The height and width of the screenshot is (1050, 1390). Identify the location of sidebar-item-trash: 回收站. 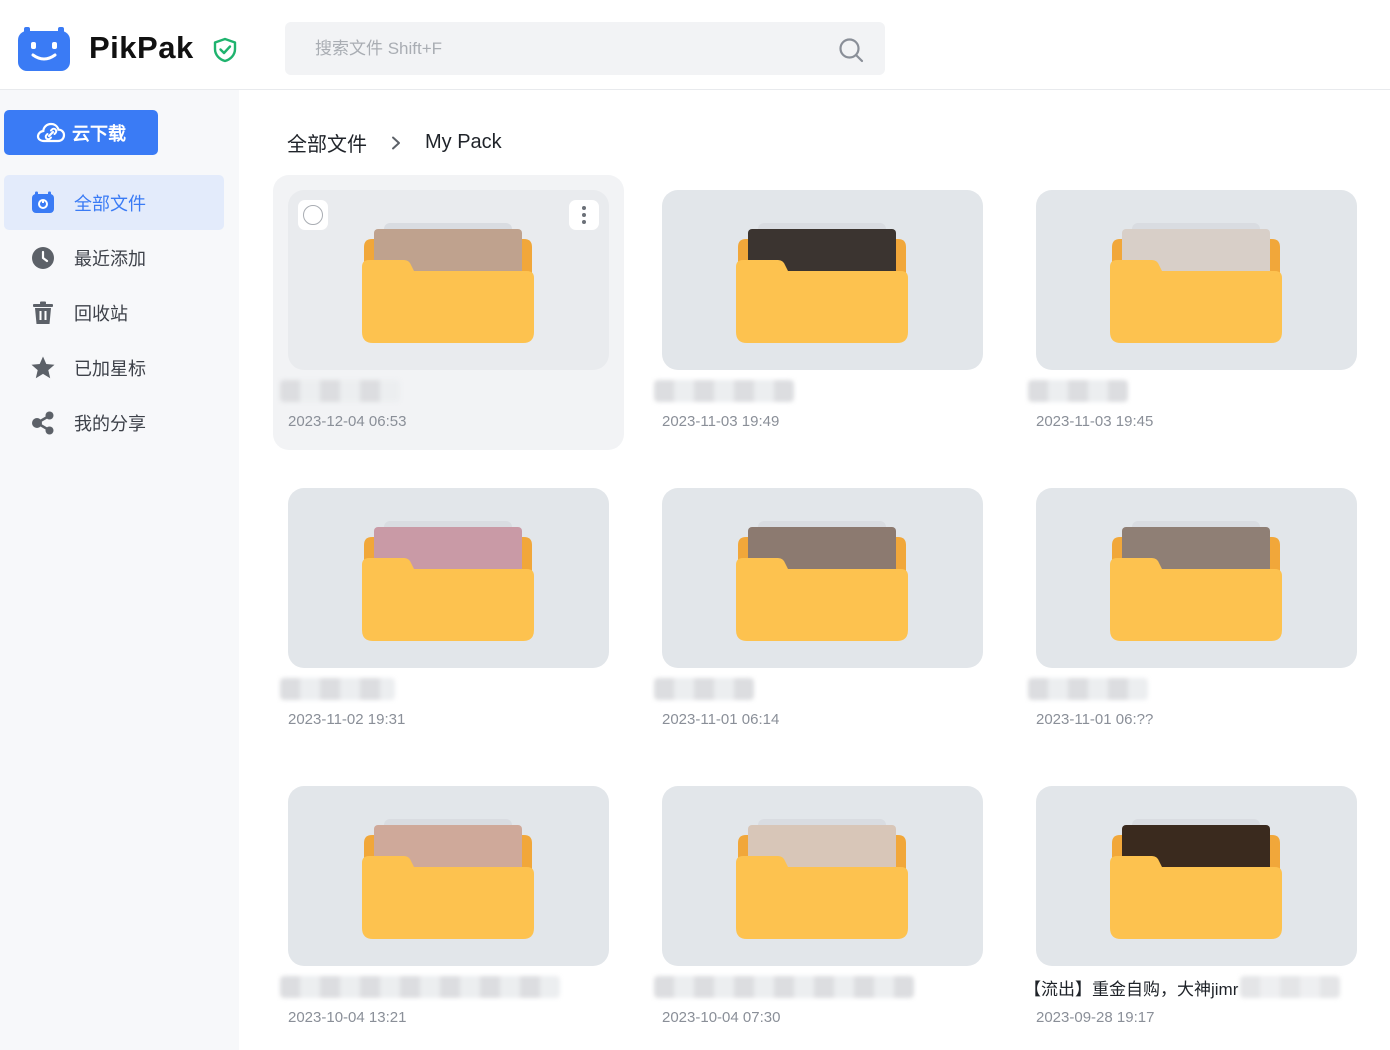
(114, 312).